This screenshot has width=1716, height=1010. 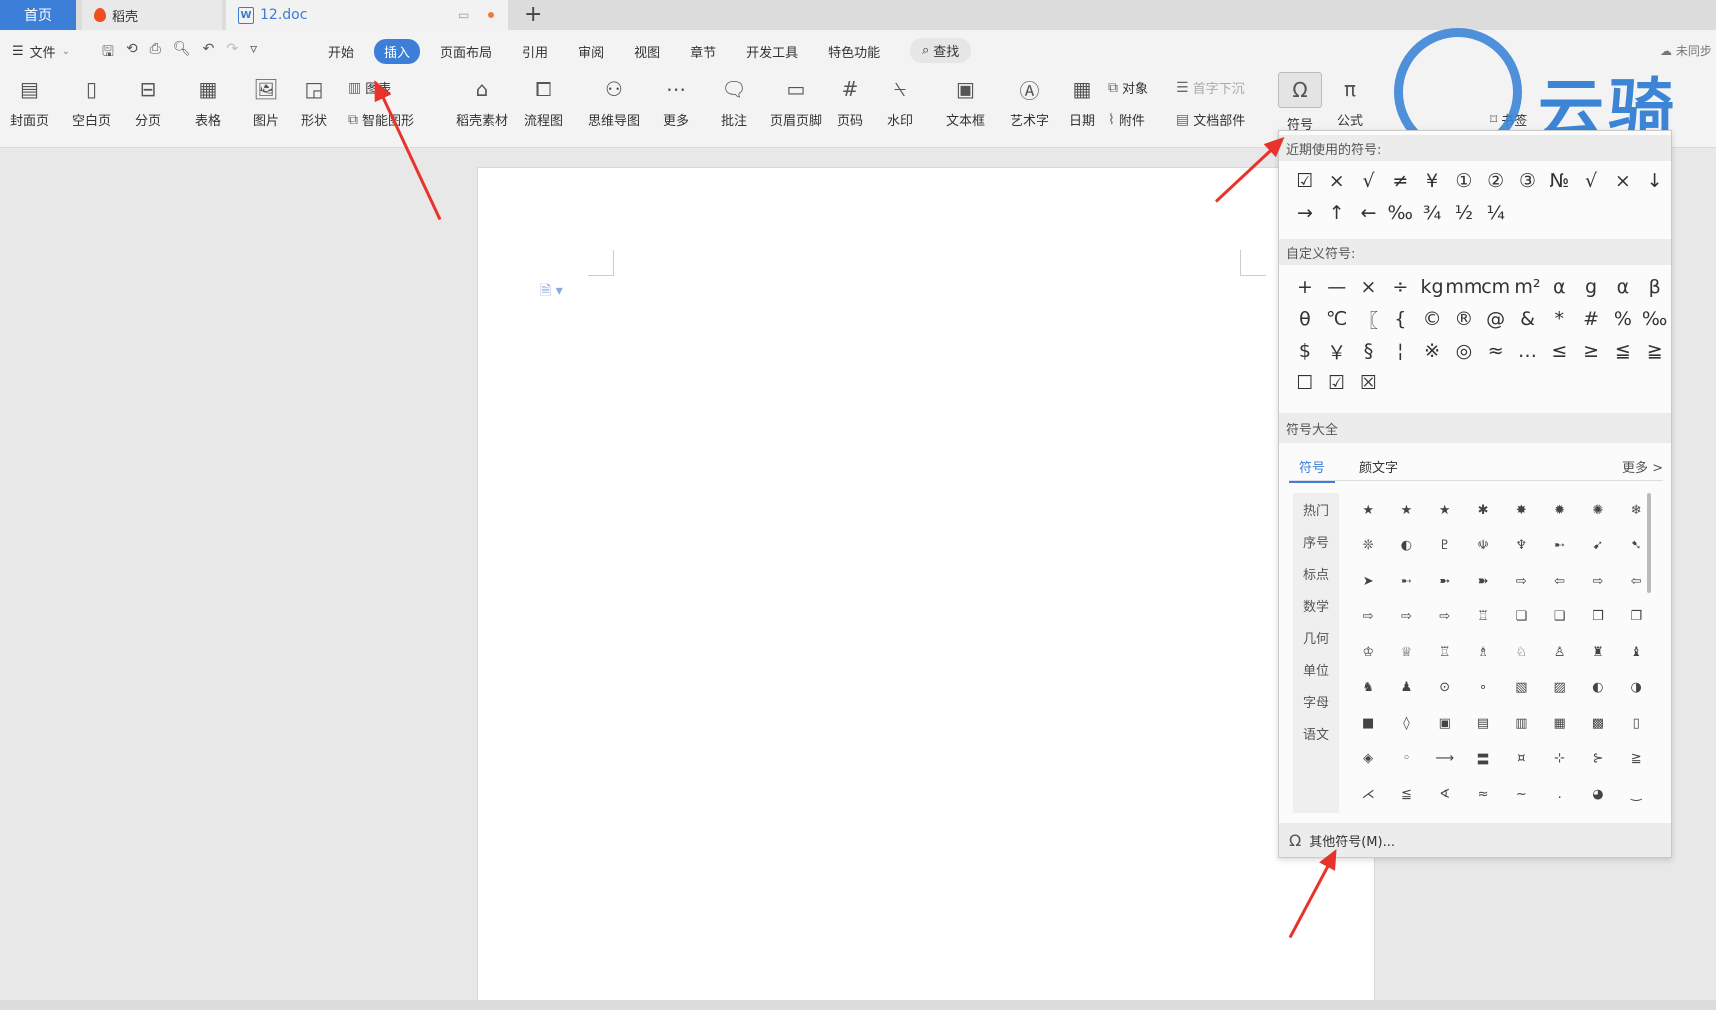 I want to click on catalog-symbol: ➼, so click(x=1445, y=581).